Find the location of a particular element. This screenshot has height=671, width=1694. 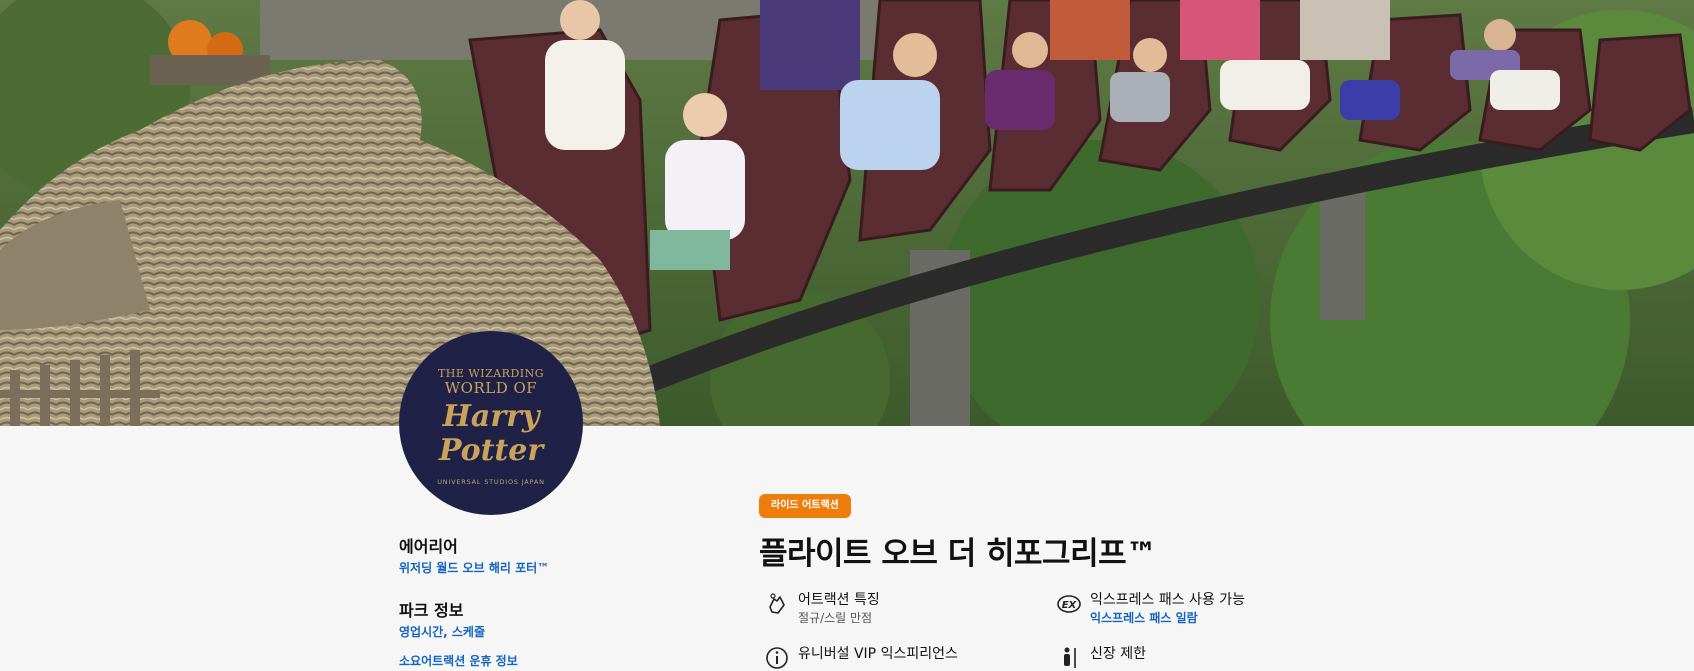

feature-height: 신장 제한 is located at coordinates (1101, 658).